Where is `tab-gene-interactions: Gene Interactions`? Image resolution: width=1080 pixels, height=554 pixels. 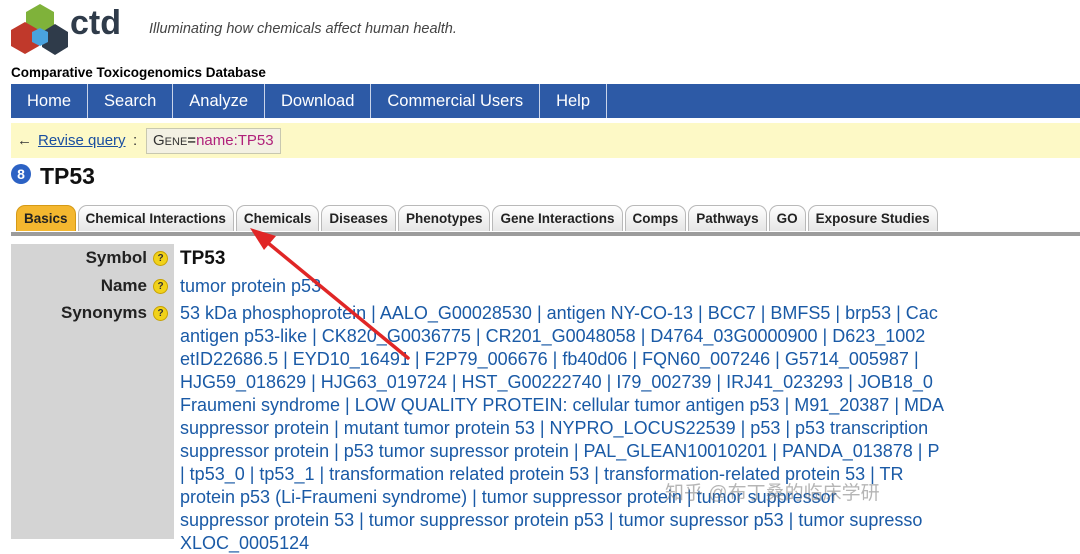 tab-gene-interactions: Gene Interactions is located at coordinates (557, 218).